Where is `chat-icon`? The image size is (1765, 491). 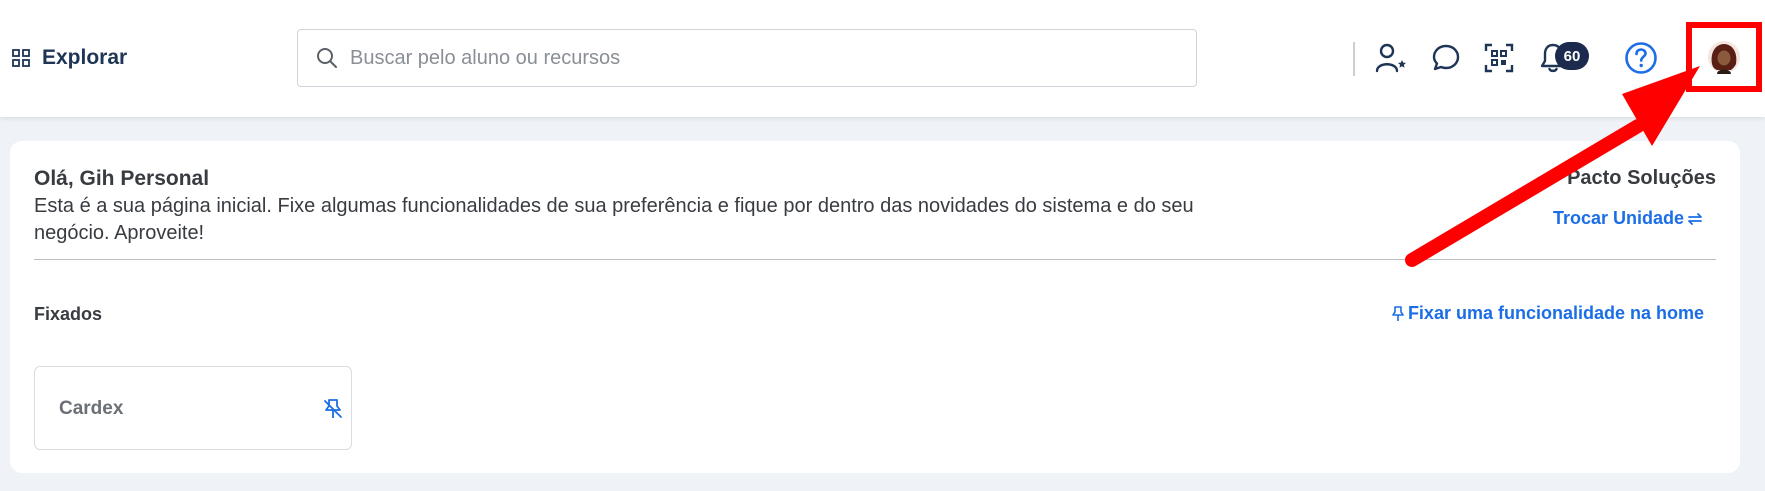 chat-icon is located at coordinates (1446, 57).